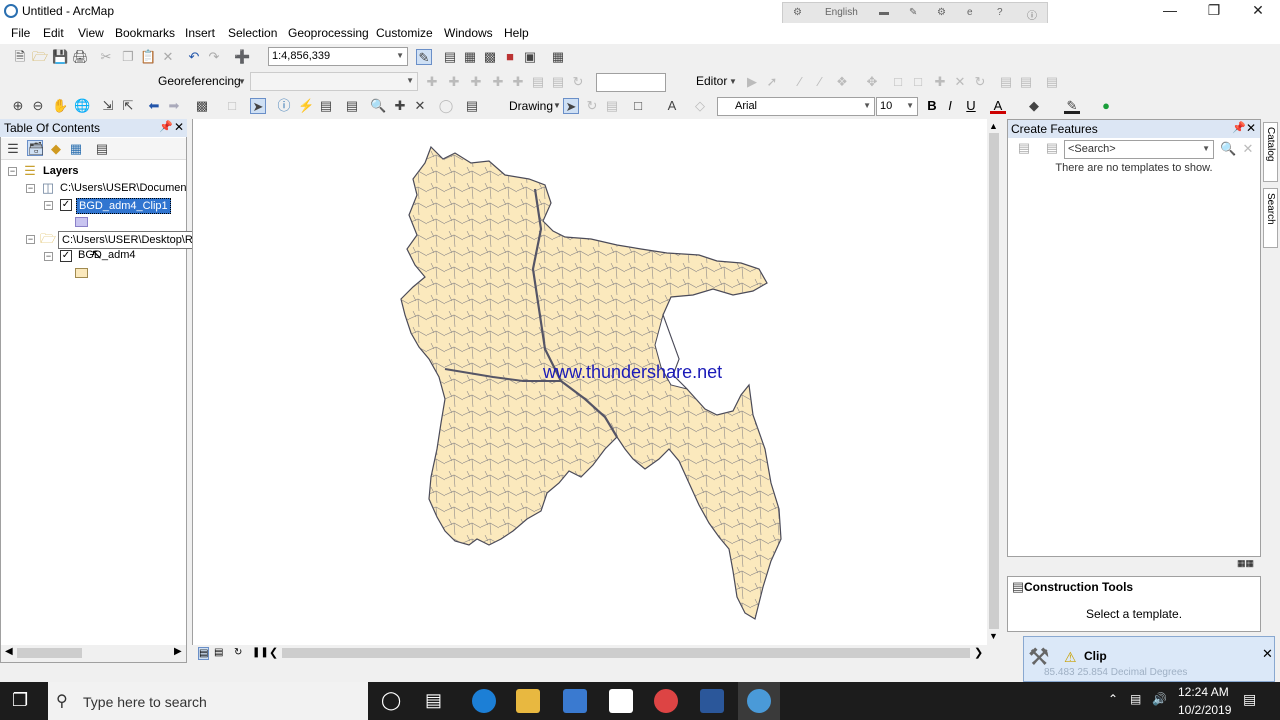  Describe the element at coordinates (1170, 11) in the screenshot. I see `minimize-button: —` at that location.